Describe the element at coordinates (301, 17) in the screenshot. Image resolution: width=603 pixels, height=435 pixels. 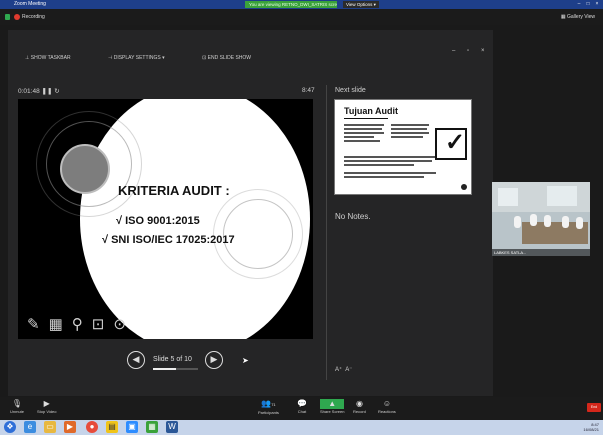
I see `meeting-top-bar: Recording ▦ Gallery View` at that location.